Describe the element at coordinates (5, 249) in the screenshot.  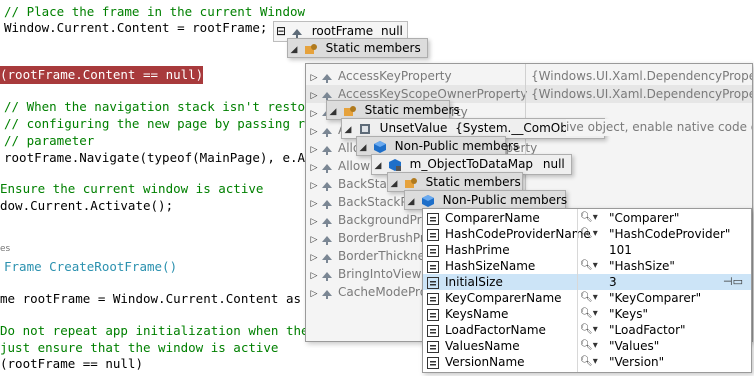
I see `codelens-references: es` at that location.